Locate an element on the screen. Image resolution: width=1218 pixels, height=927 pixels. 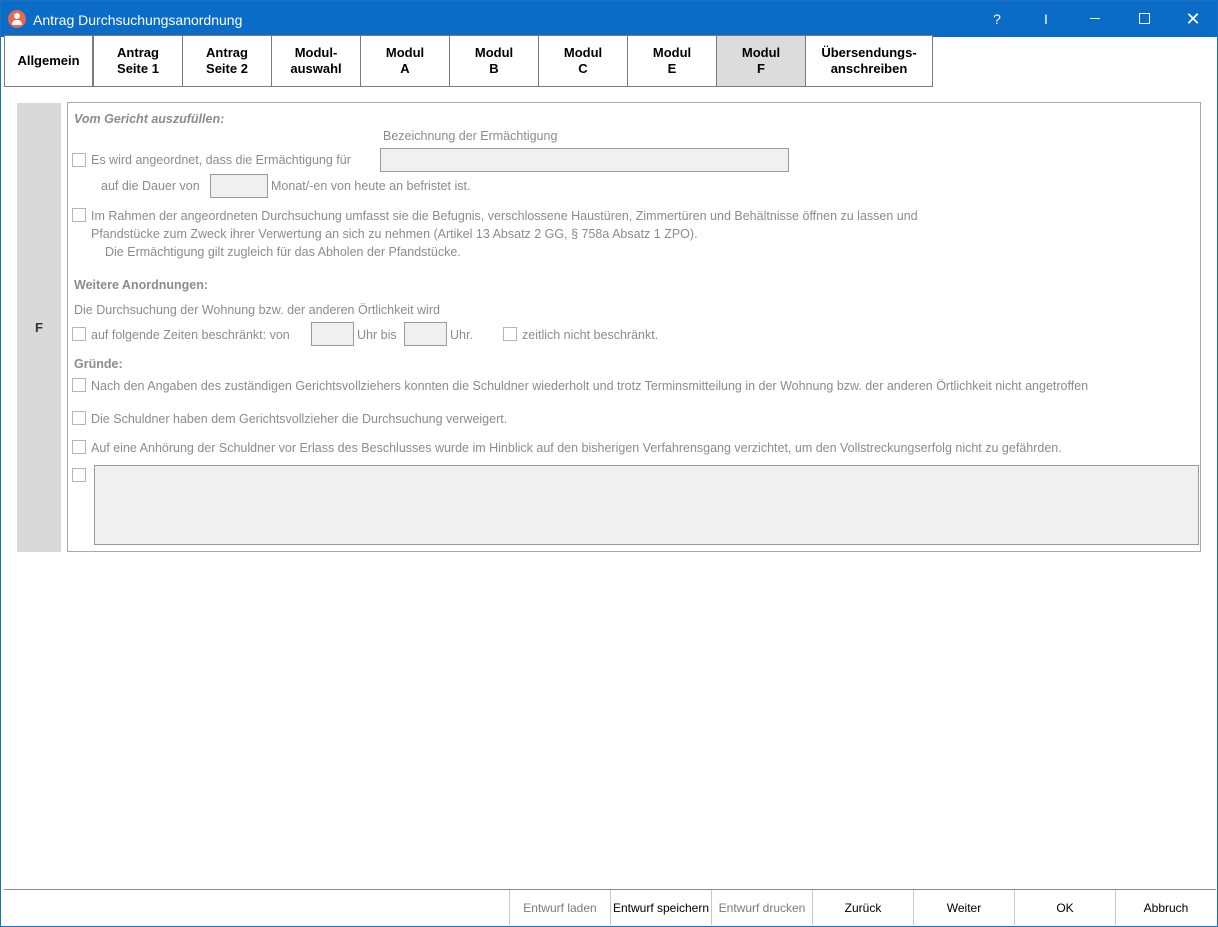
grund-1-checkbox is located at coordinates (79, 385).